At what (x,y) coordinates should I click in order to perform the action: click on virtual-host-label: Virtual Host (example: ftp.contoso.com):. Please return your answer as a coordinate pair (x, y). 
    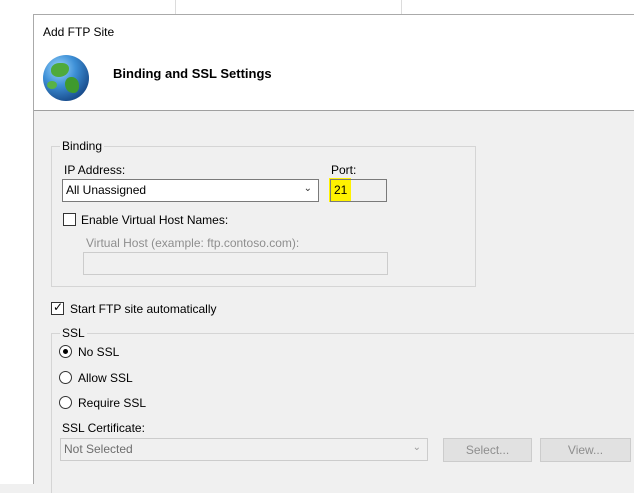
    Looking at the image, I should click on (193, 243).